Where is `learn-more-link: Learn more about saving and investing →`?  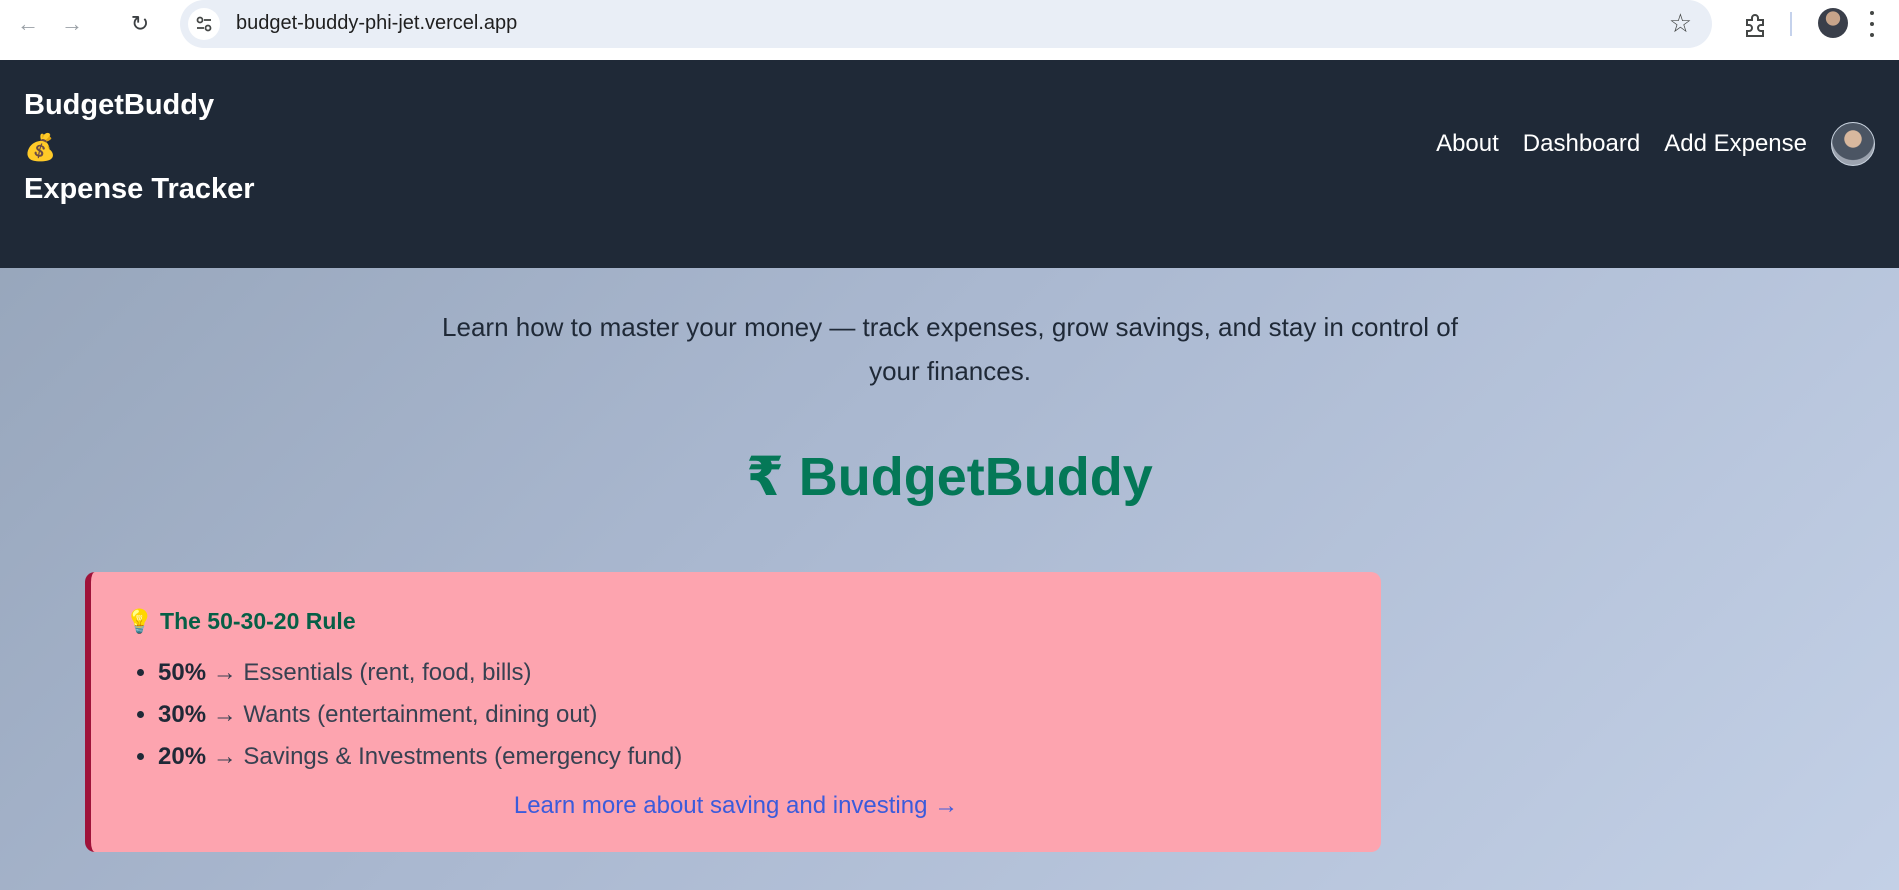 learn-more-link: Learn more about saving and investing → is located at coordinates (736, 806).